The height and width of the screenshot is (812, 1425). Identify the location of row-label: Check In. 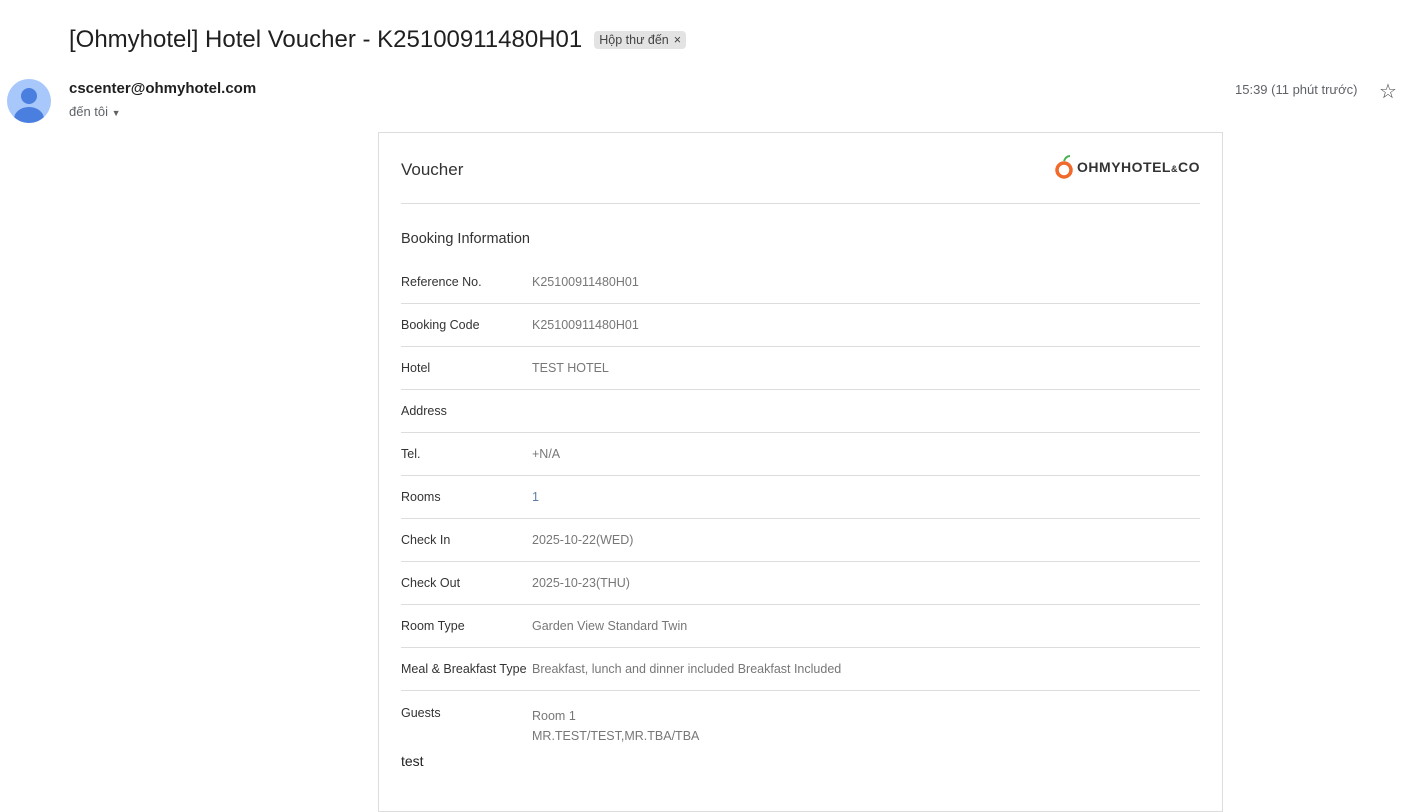
(426, 540).